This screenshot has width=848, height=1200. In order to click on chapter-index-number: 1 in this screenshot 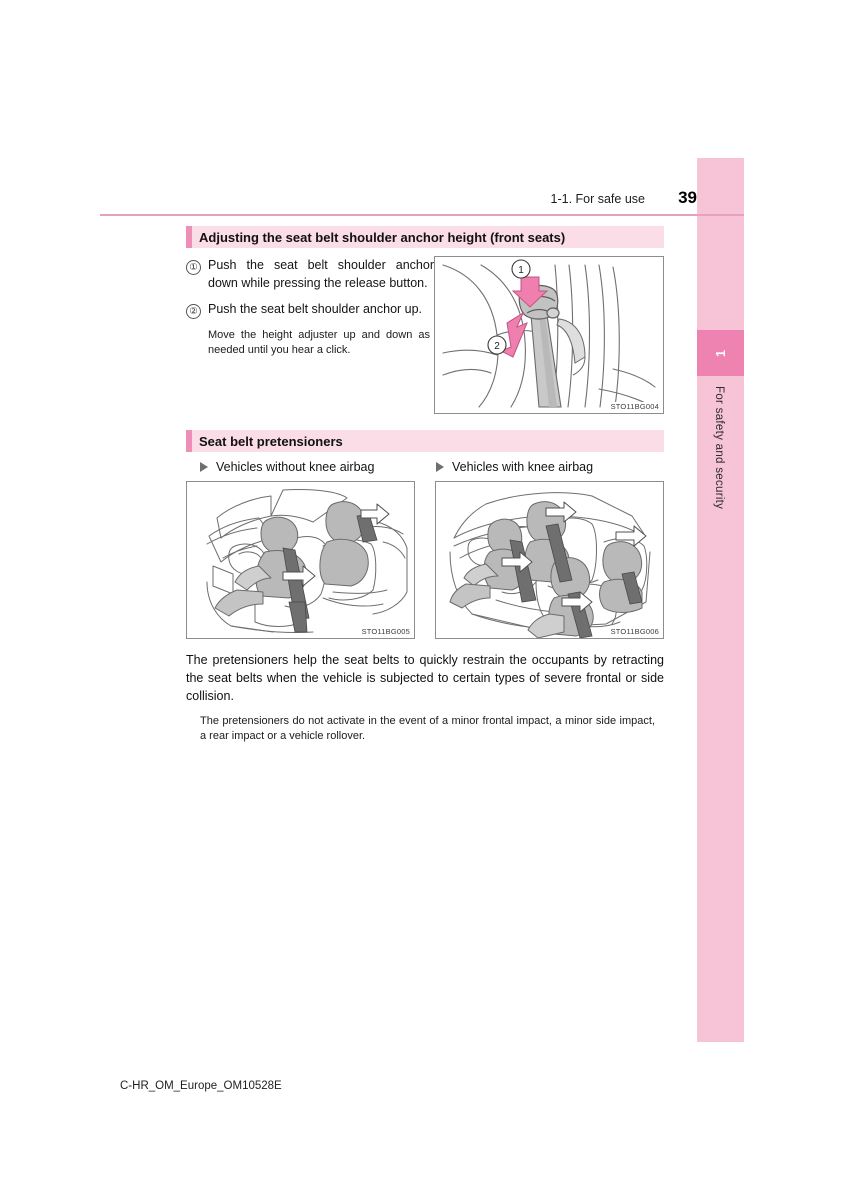, I will do `click(720, 353)`.